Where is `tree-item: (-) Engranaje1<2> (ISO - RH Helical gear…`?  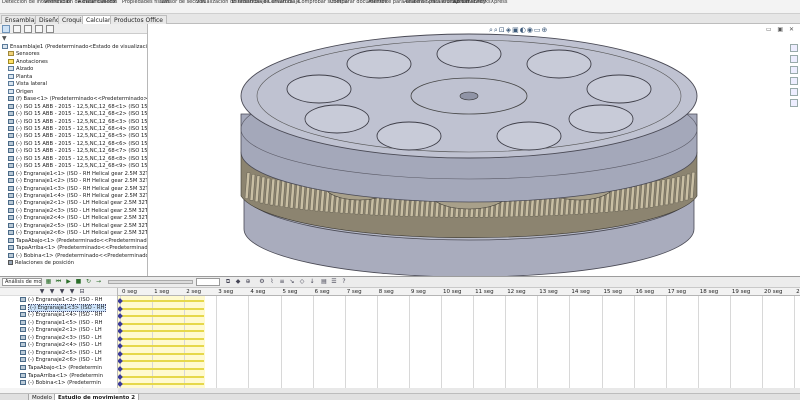
tree-item: (-) Engranaje1<2> (ISO - RH Helical gear… is located at coordinates (77, 181).